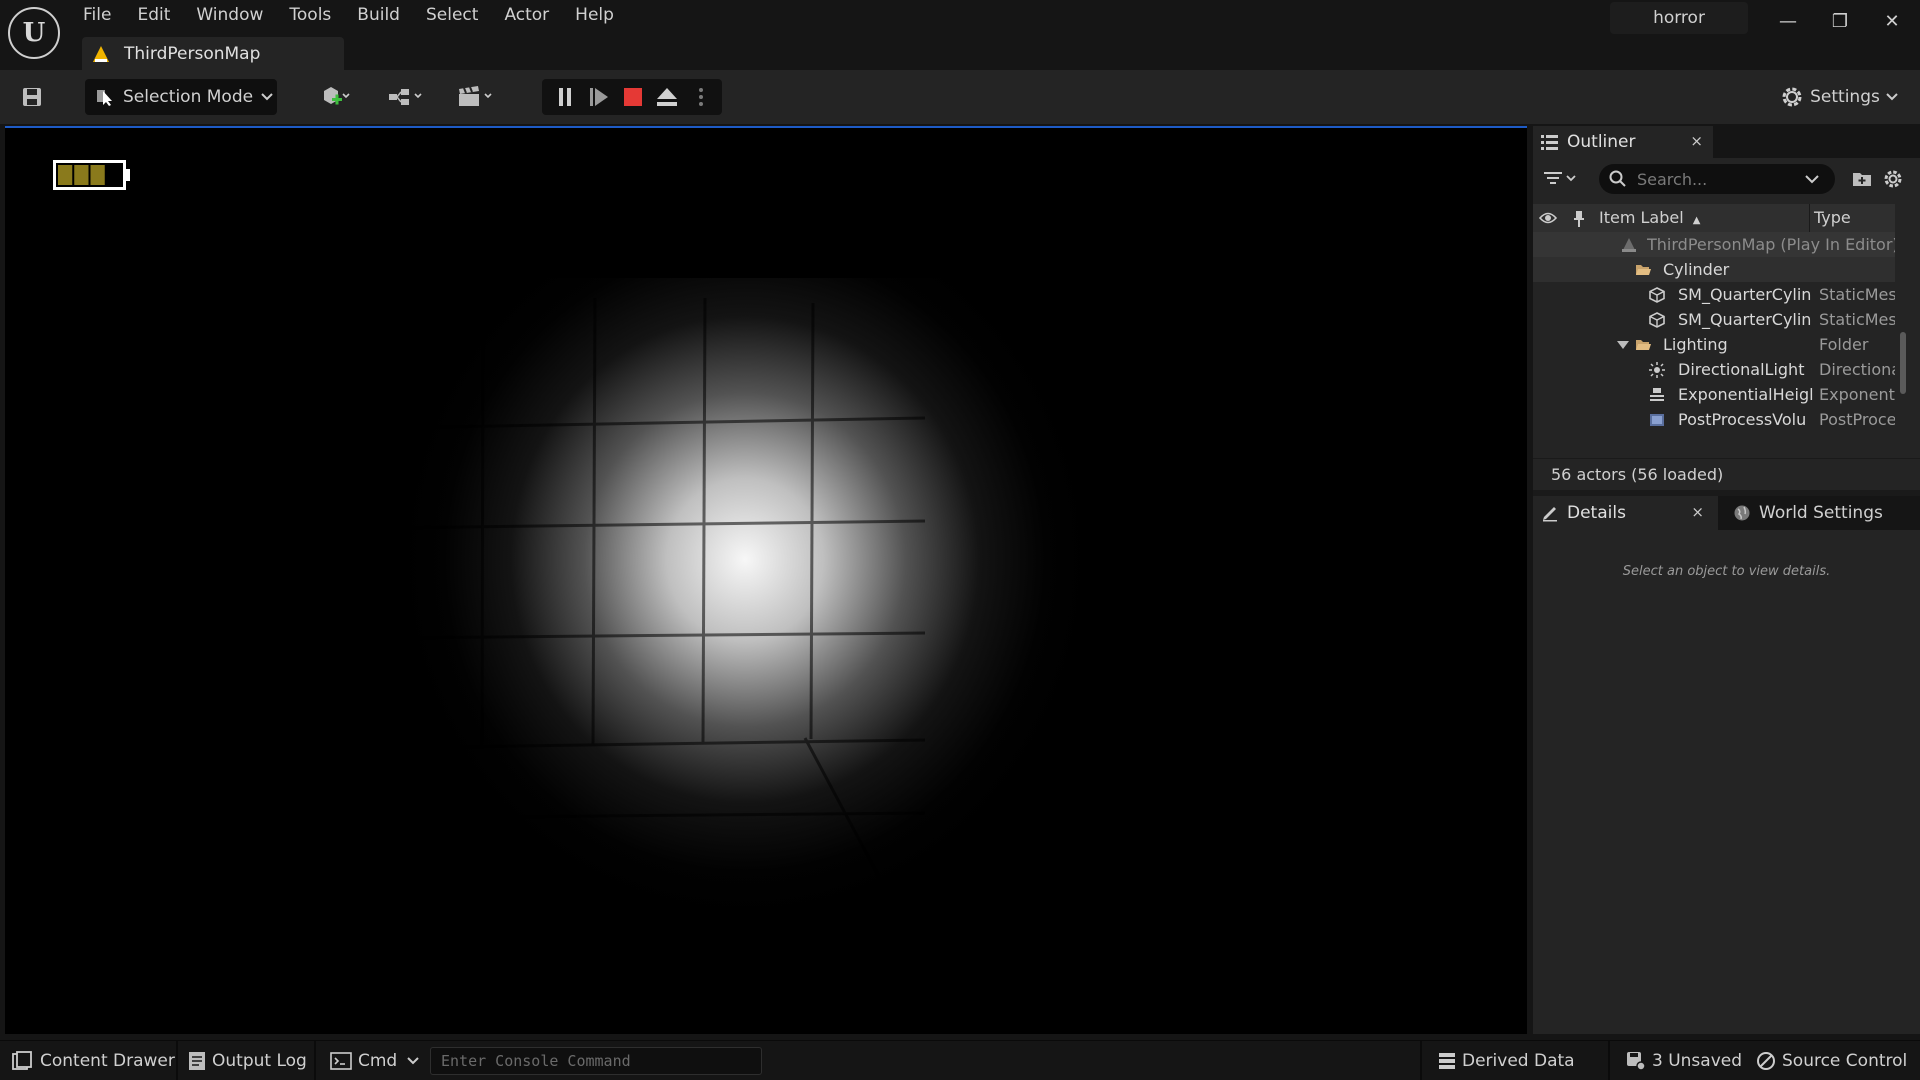 This screenshot has height=1080, width=1920. I want to click on menu-build: Build, so click(378, 15).